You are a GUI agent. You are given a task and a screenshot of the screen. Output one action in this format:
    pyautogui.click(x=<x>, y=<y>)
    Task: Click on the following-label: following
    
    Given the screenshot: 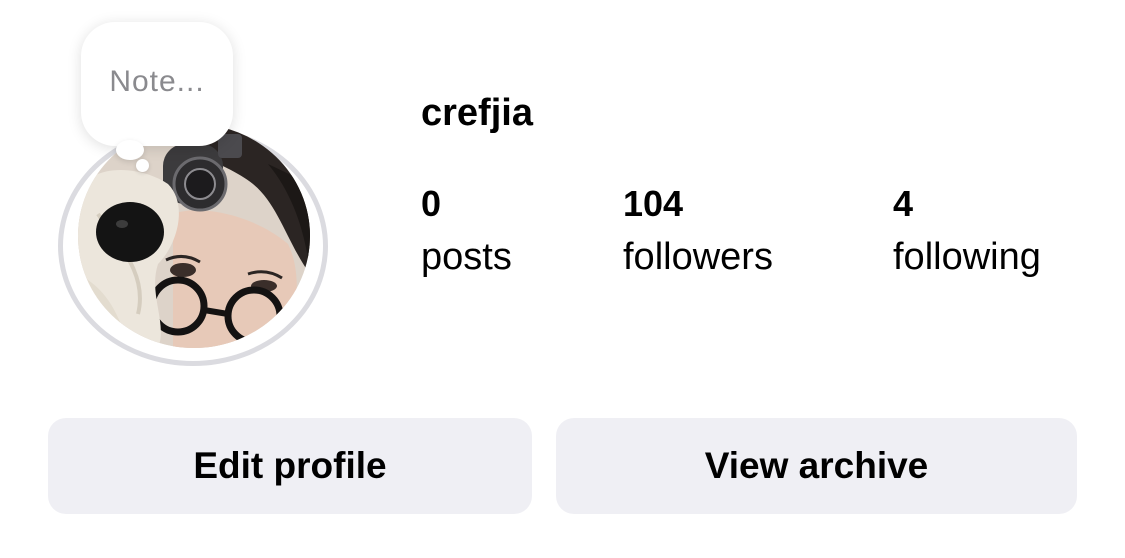 What is the action you would take?
    pyautogui.click(x=967, y=257)
    